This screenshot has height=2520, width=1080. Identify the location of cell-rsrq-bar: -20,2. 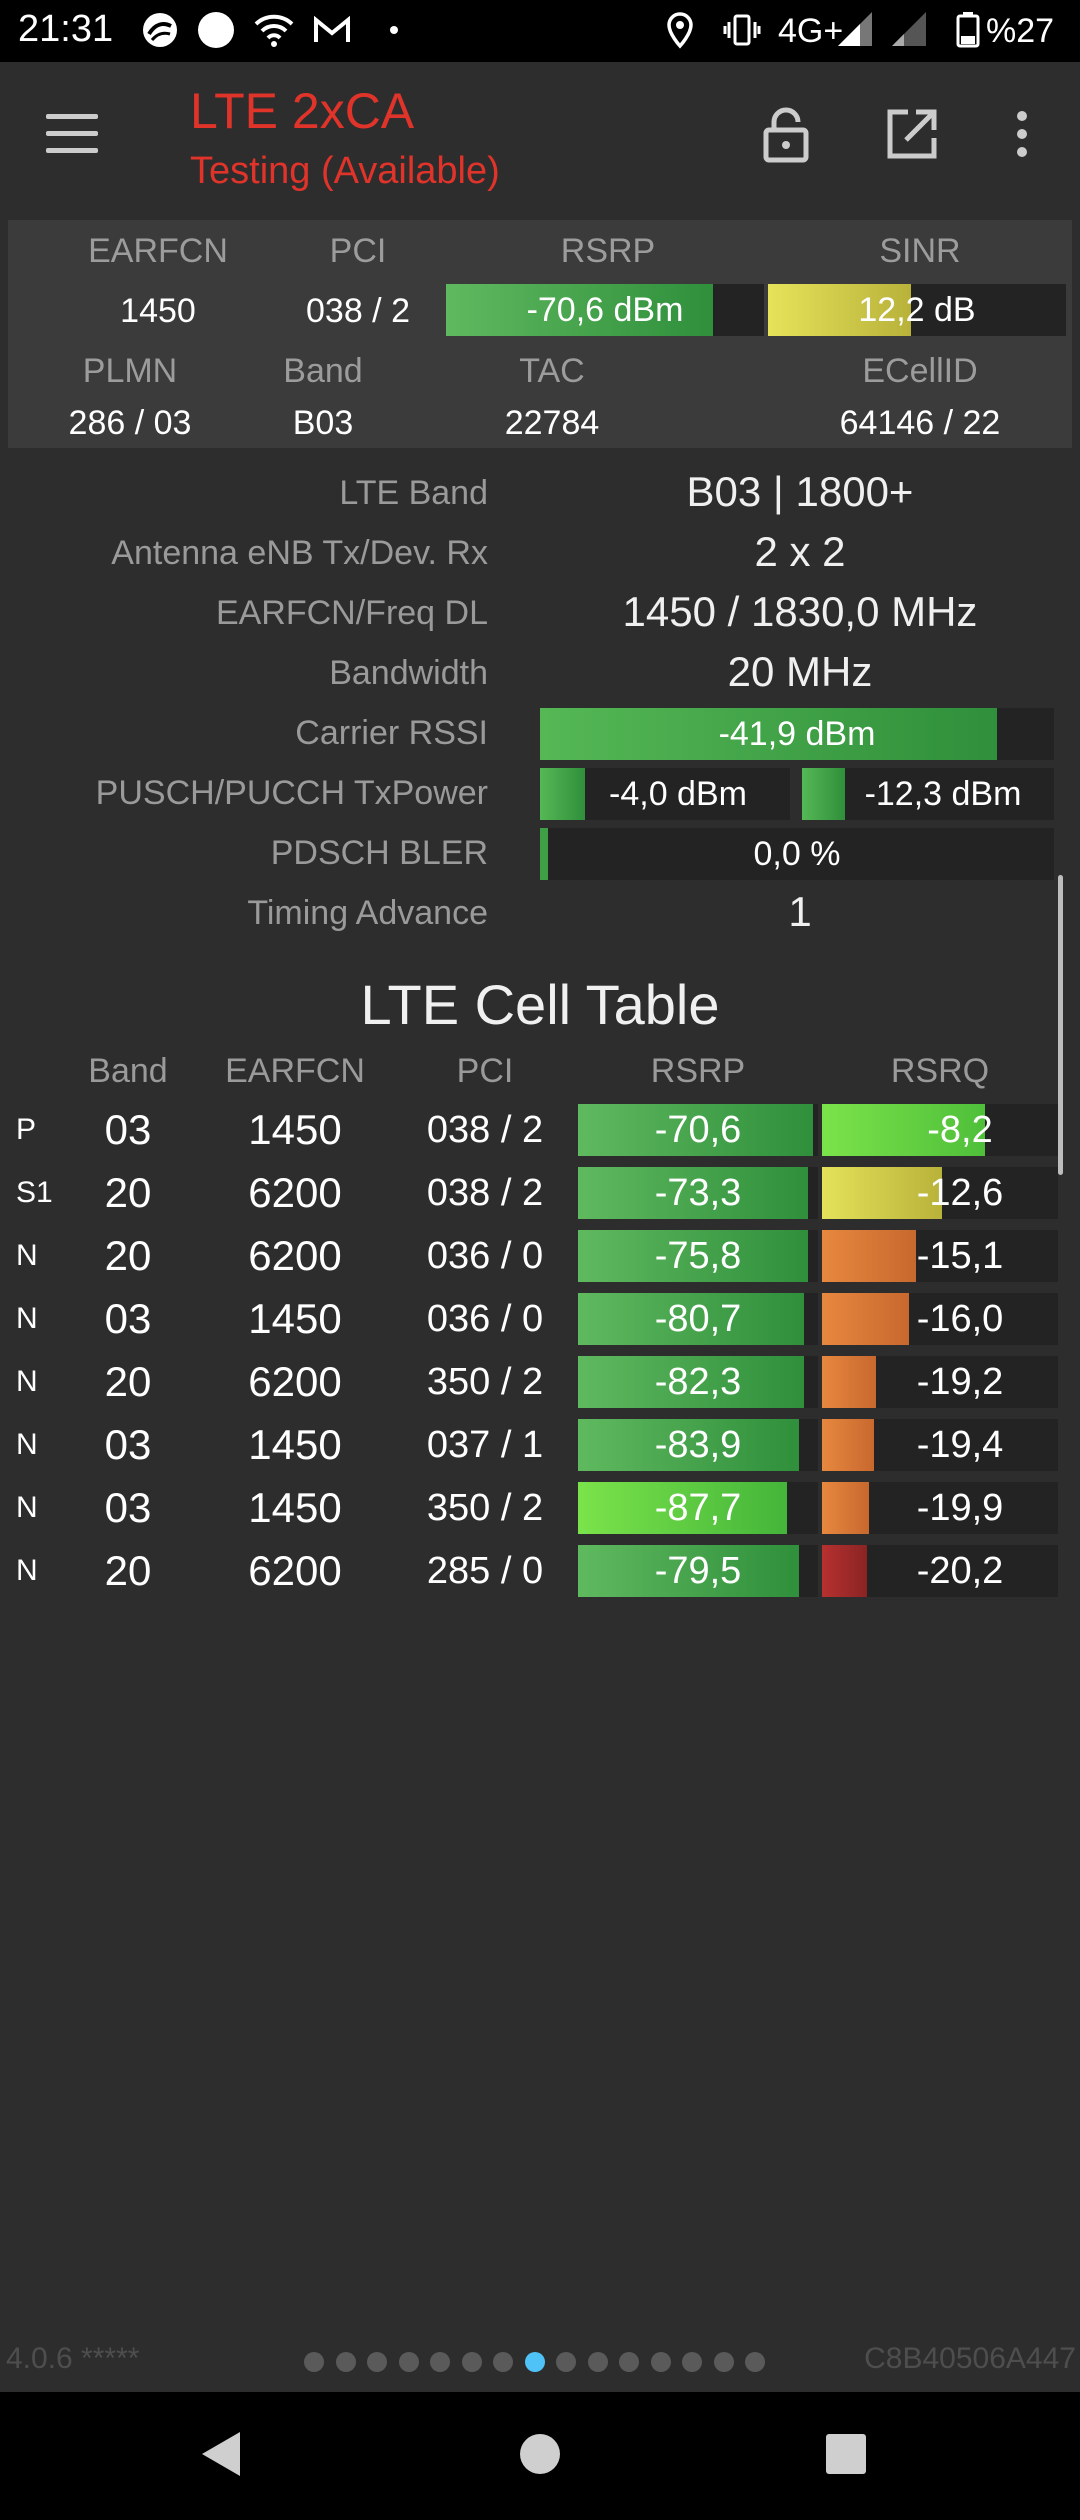
(940, 1571).